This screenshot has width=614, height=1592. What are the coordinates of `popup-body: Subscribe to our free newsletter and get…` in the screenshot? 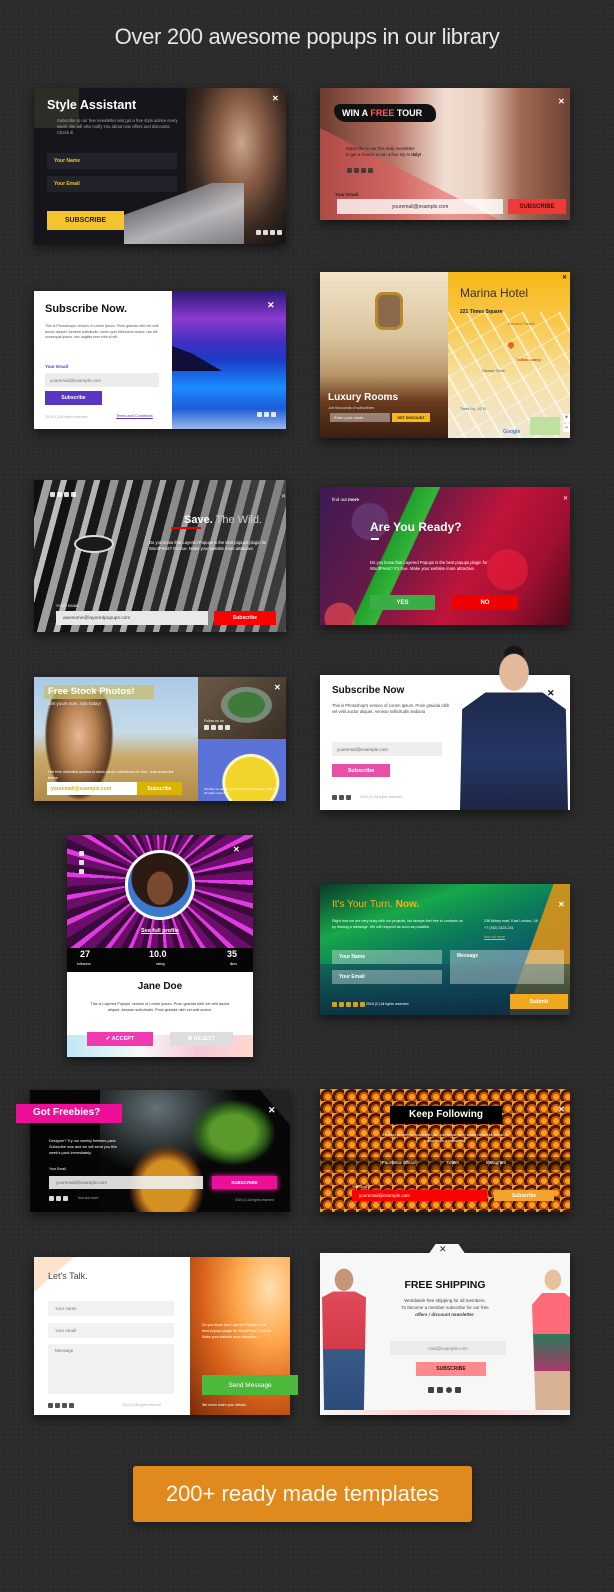 It's located at (117, 126).